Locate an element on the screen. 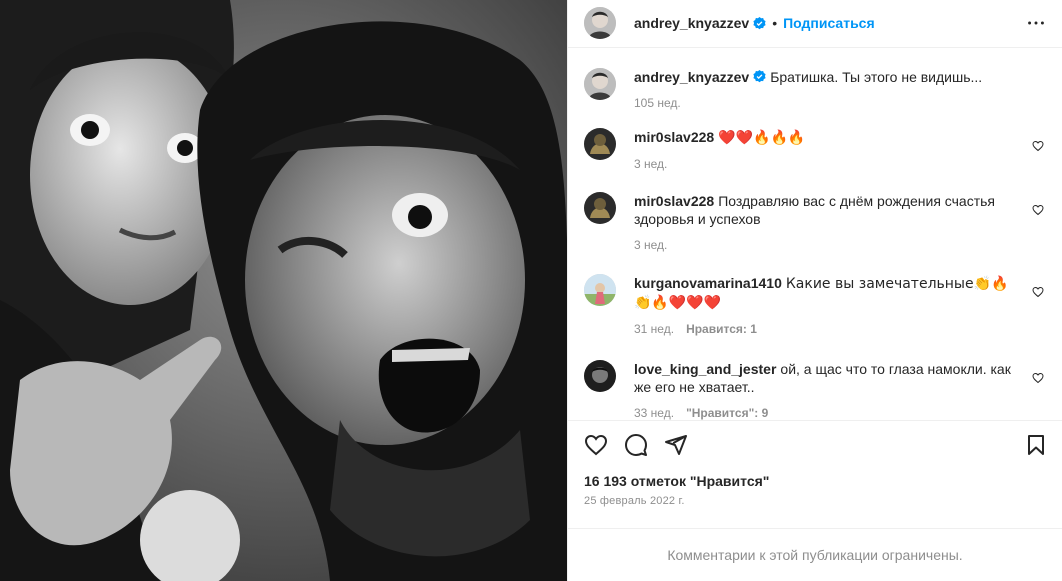 The image size is (1062, 581). heart-icon is located at coordinates (596, 445).